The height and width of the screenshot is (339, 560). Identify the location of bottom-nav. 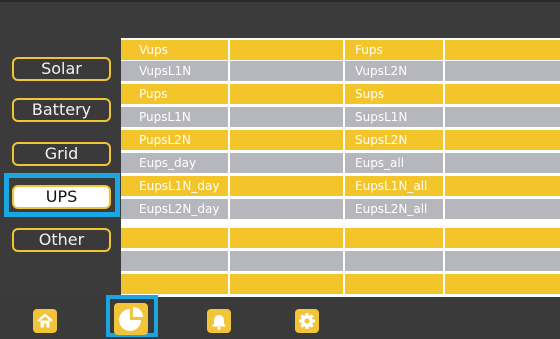
(280, 317).